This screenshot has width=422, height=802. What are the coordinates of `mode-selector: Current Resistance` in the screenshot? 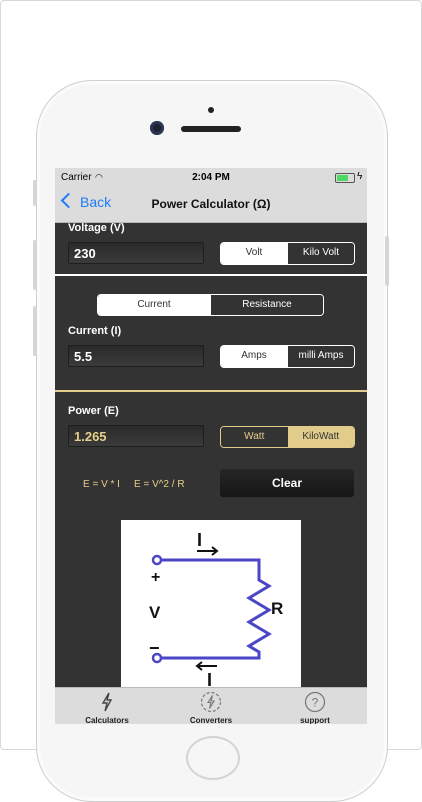 It's located at (210, 305).